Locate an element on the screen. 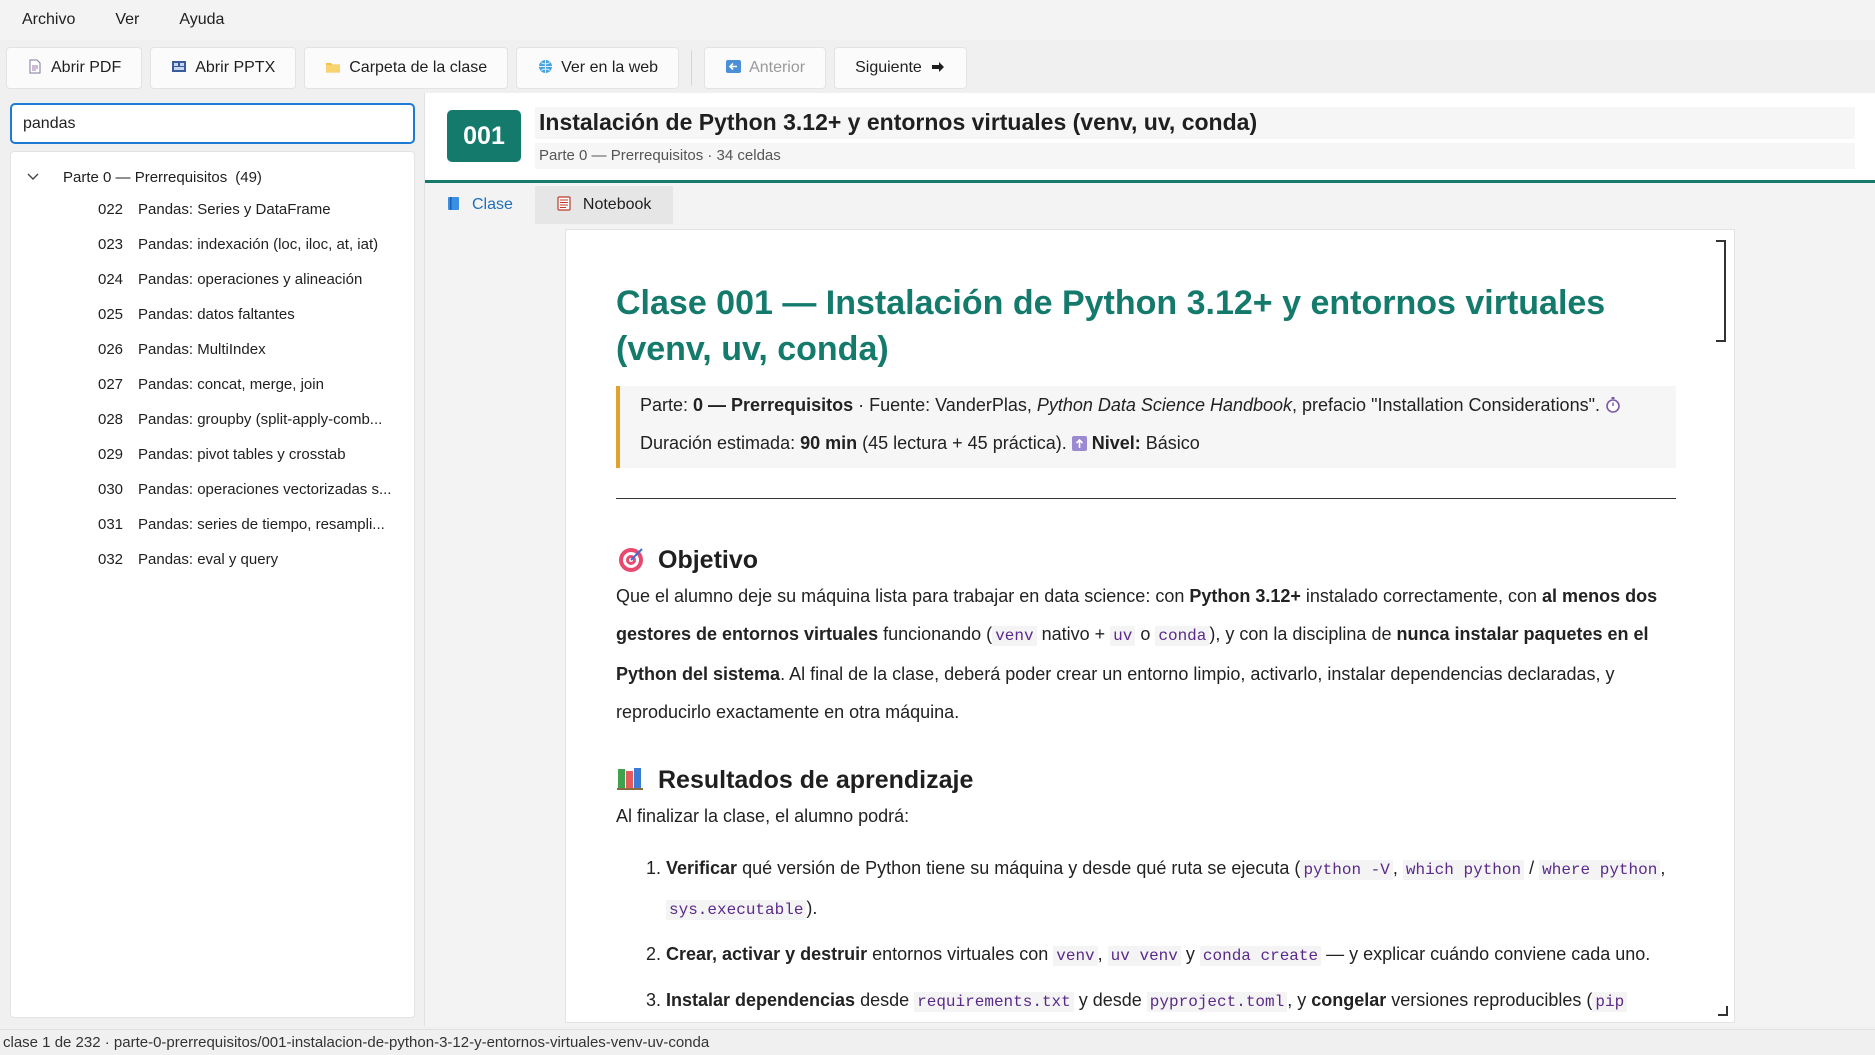 This screenshot has height=1055, width=1875. inline-code: python -V is located at coordinates (1346, 870).